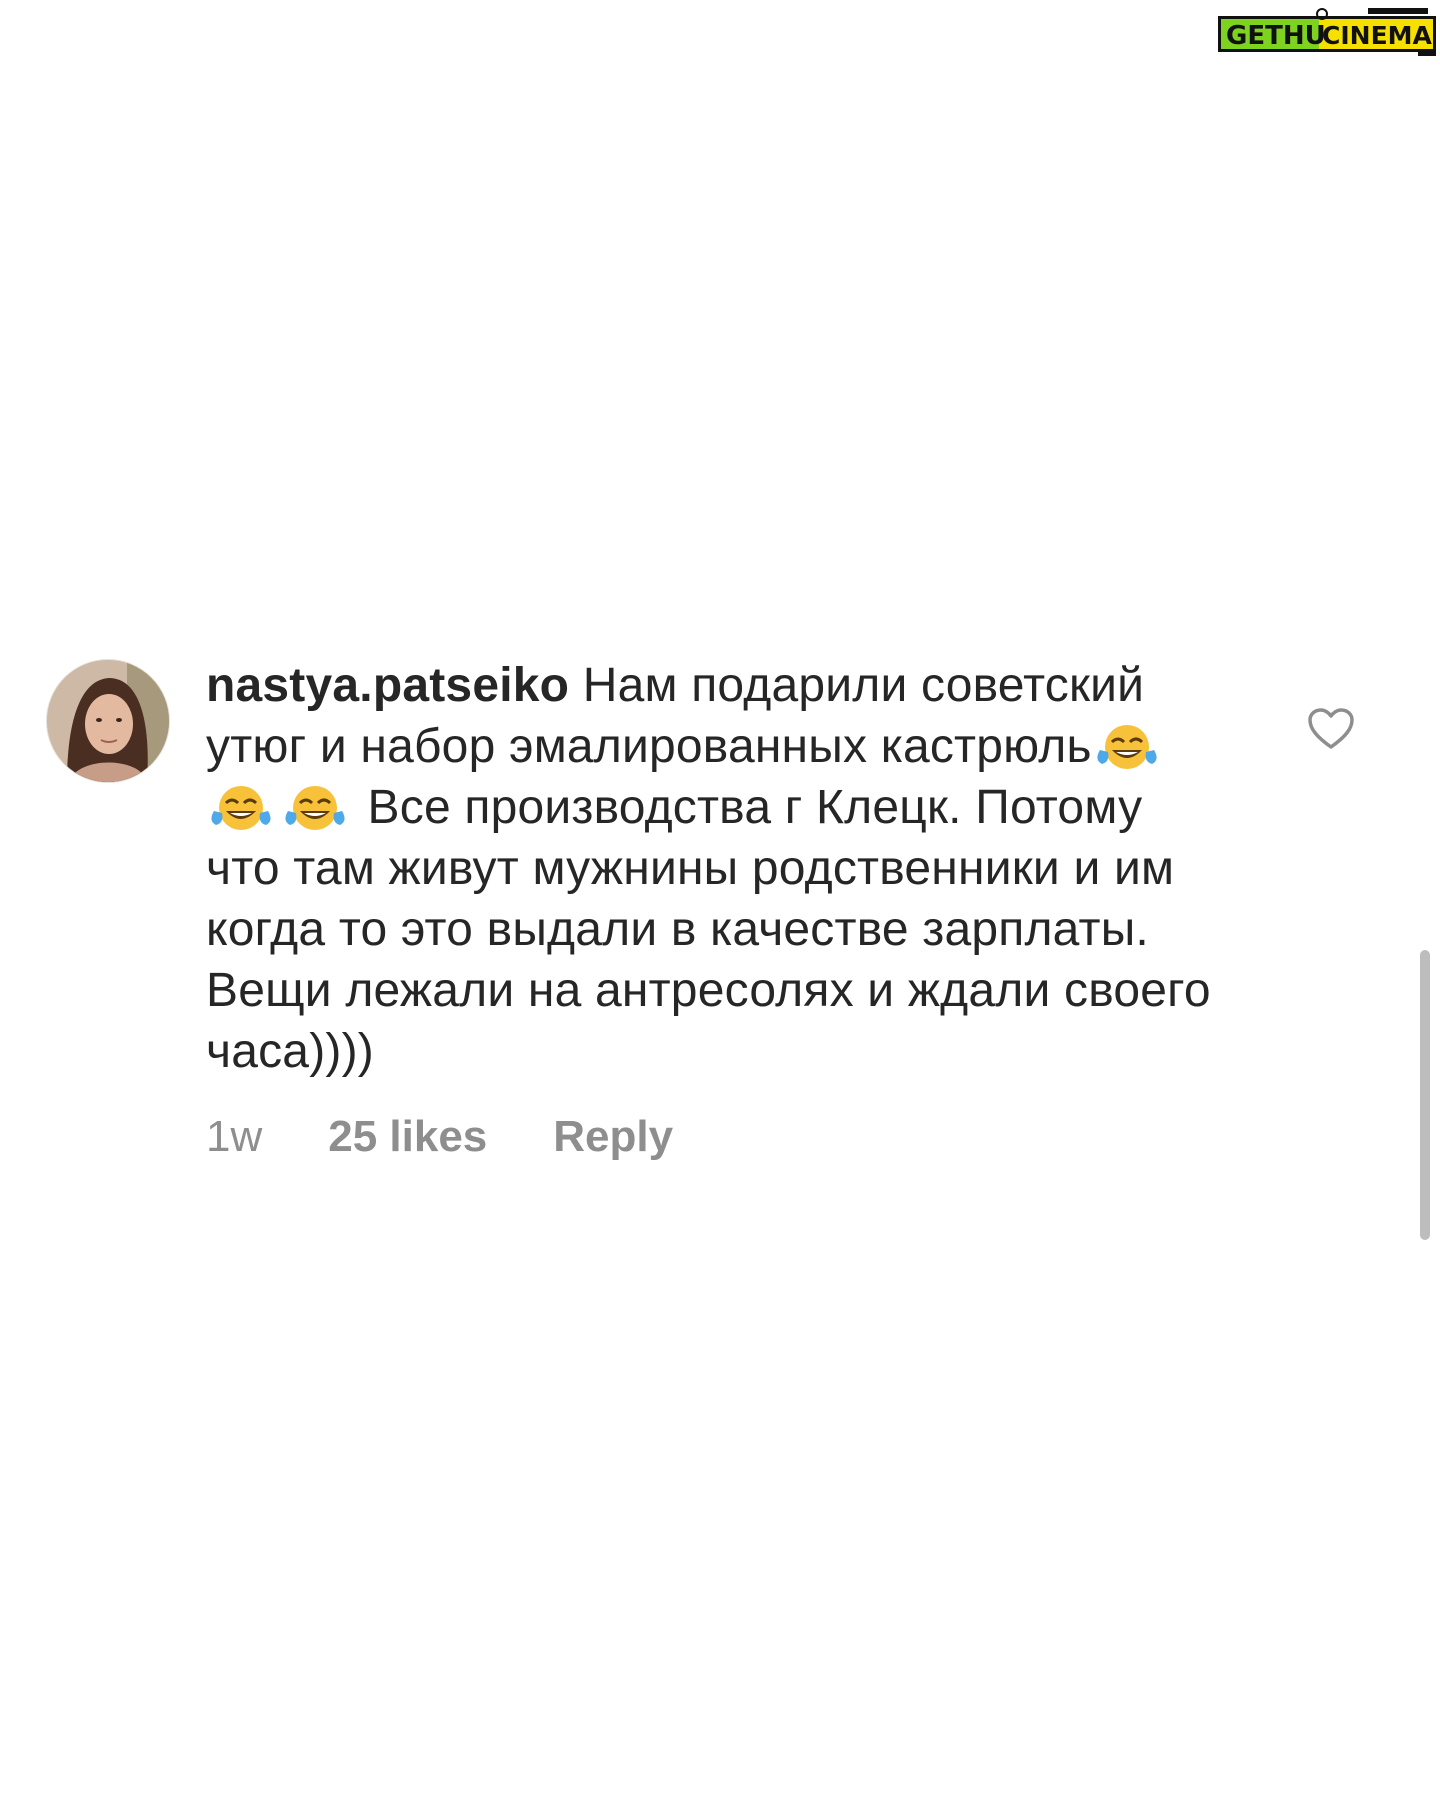 This screenshot has height=1800, width=1440. I want to click on comment-meta: 1w 25 likes Reply, so click(716, 1137).